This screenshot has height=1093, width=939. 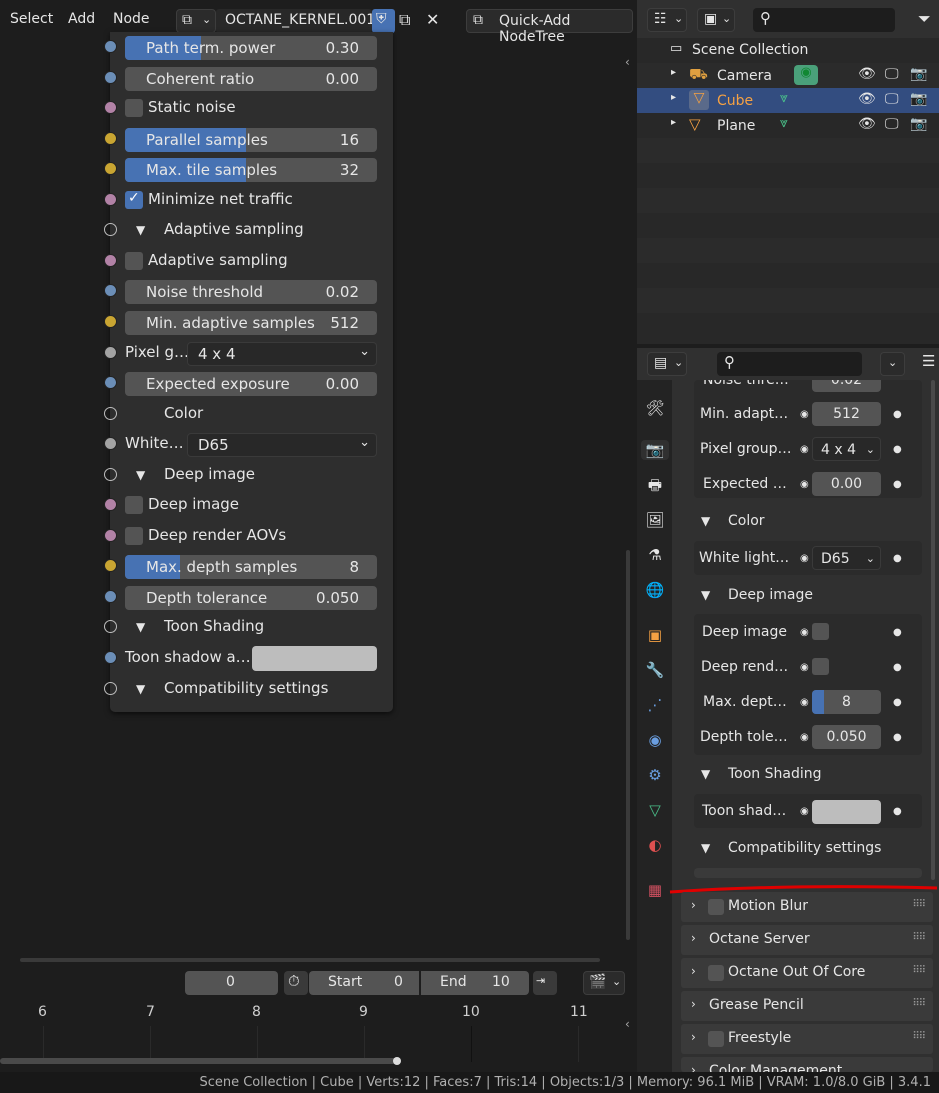 I want to click on data-tab-icon: ▽, so click(x=655, y=810).